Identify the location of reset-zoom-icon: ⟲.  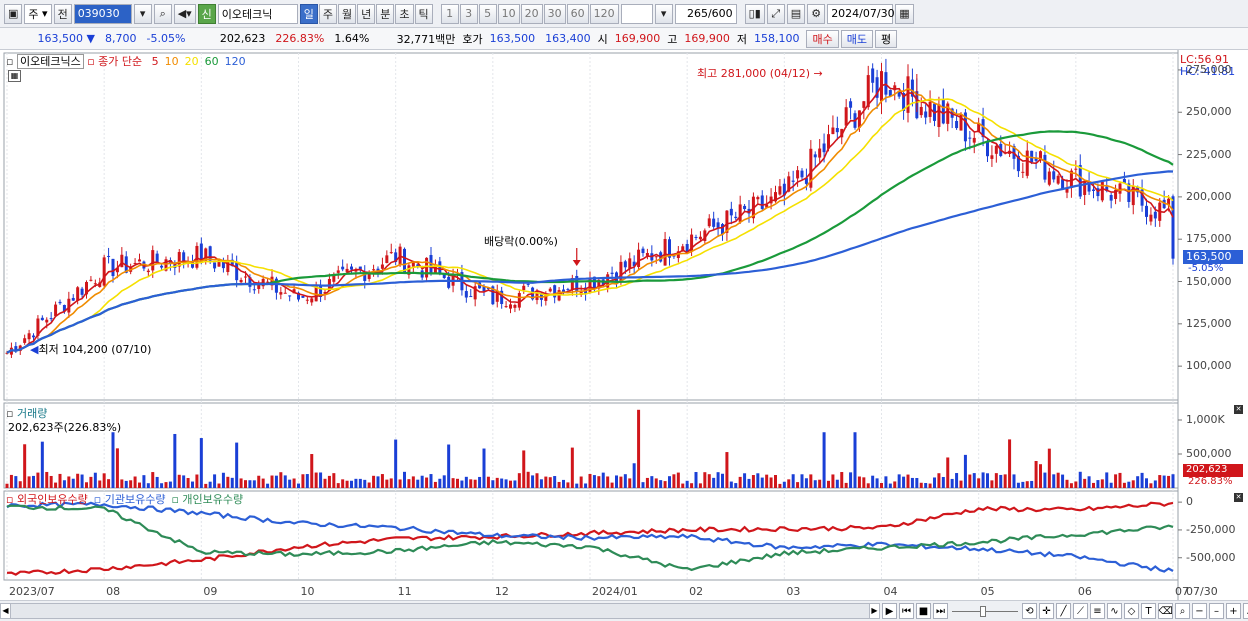
(1029, 611).